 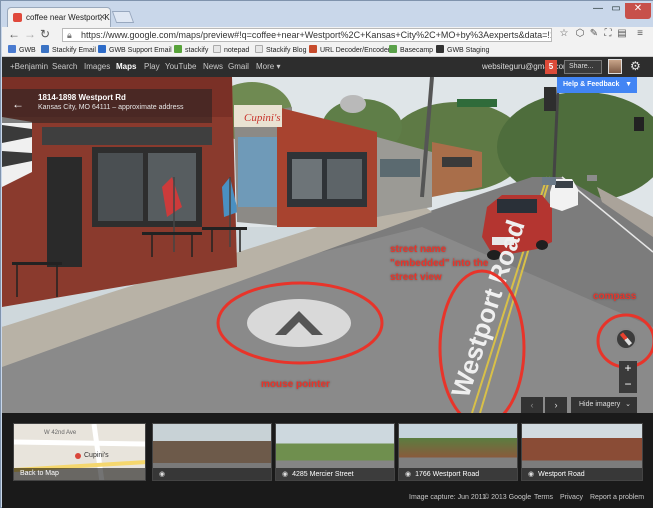 What do you see at coordinates (564, 34) in the screenshot?
I see `bookmark-star-icon: ☆` at bounding box center [564, 34].